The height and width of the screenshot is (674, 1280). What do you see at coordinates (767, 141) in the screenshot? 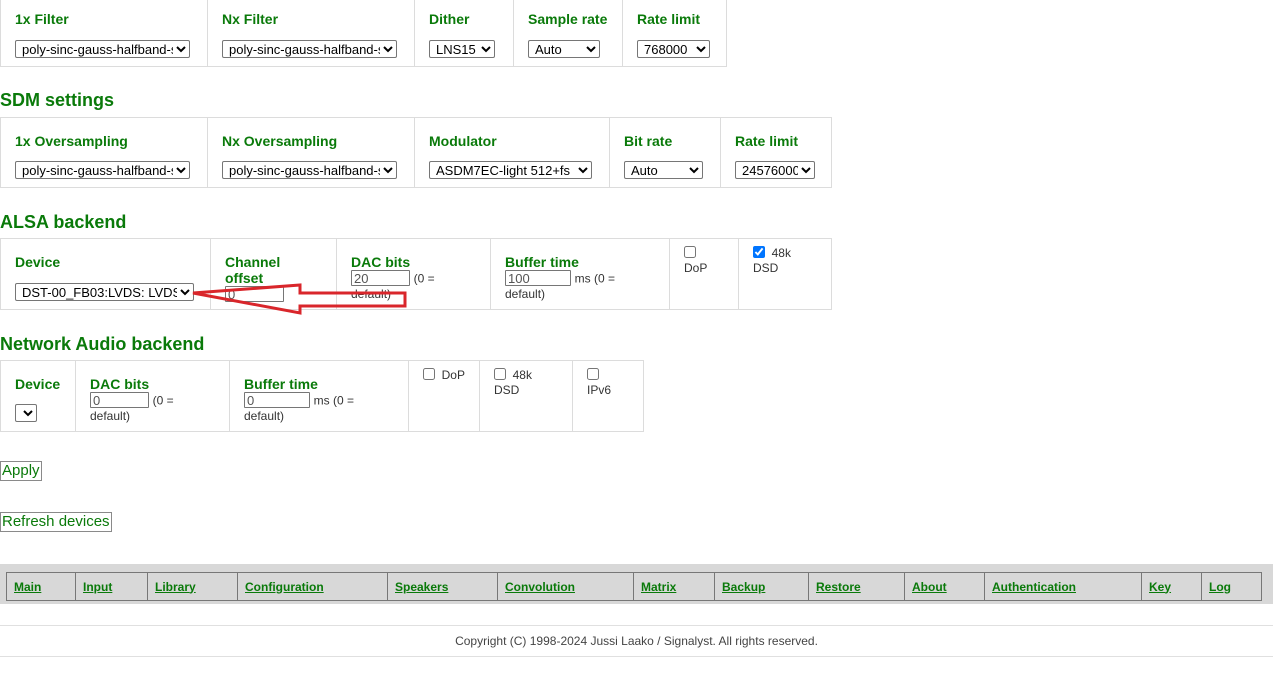
I see `sdm-rate-limit-label: Rate limit` at bounding box center [767, 141].